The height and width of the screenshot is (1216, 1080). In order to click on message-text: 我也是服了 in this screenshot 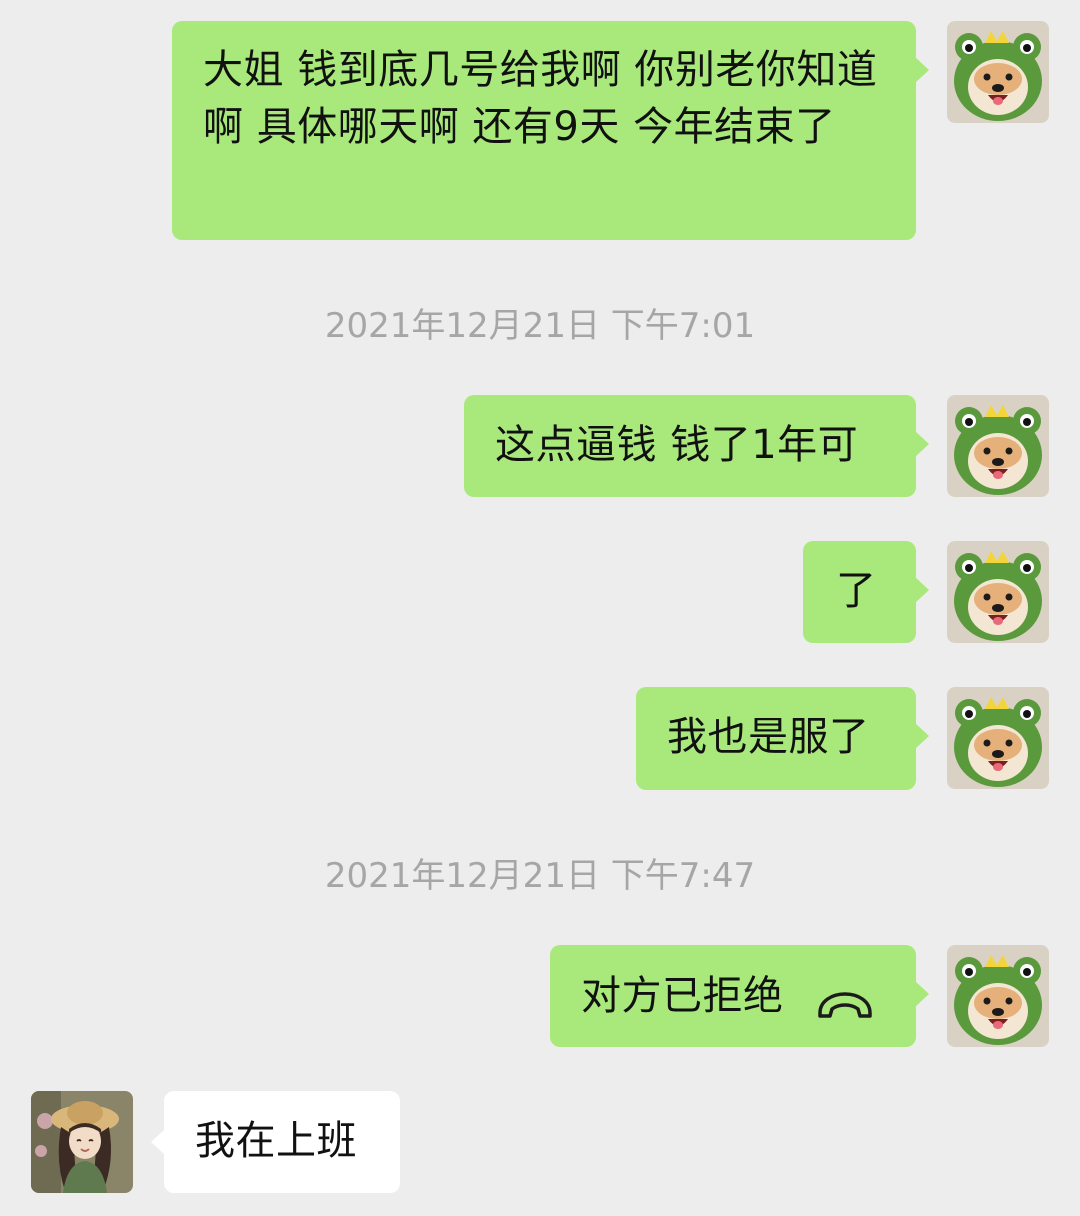, I will do `click(768, 737)`.